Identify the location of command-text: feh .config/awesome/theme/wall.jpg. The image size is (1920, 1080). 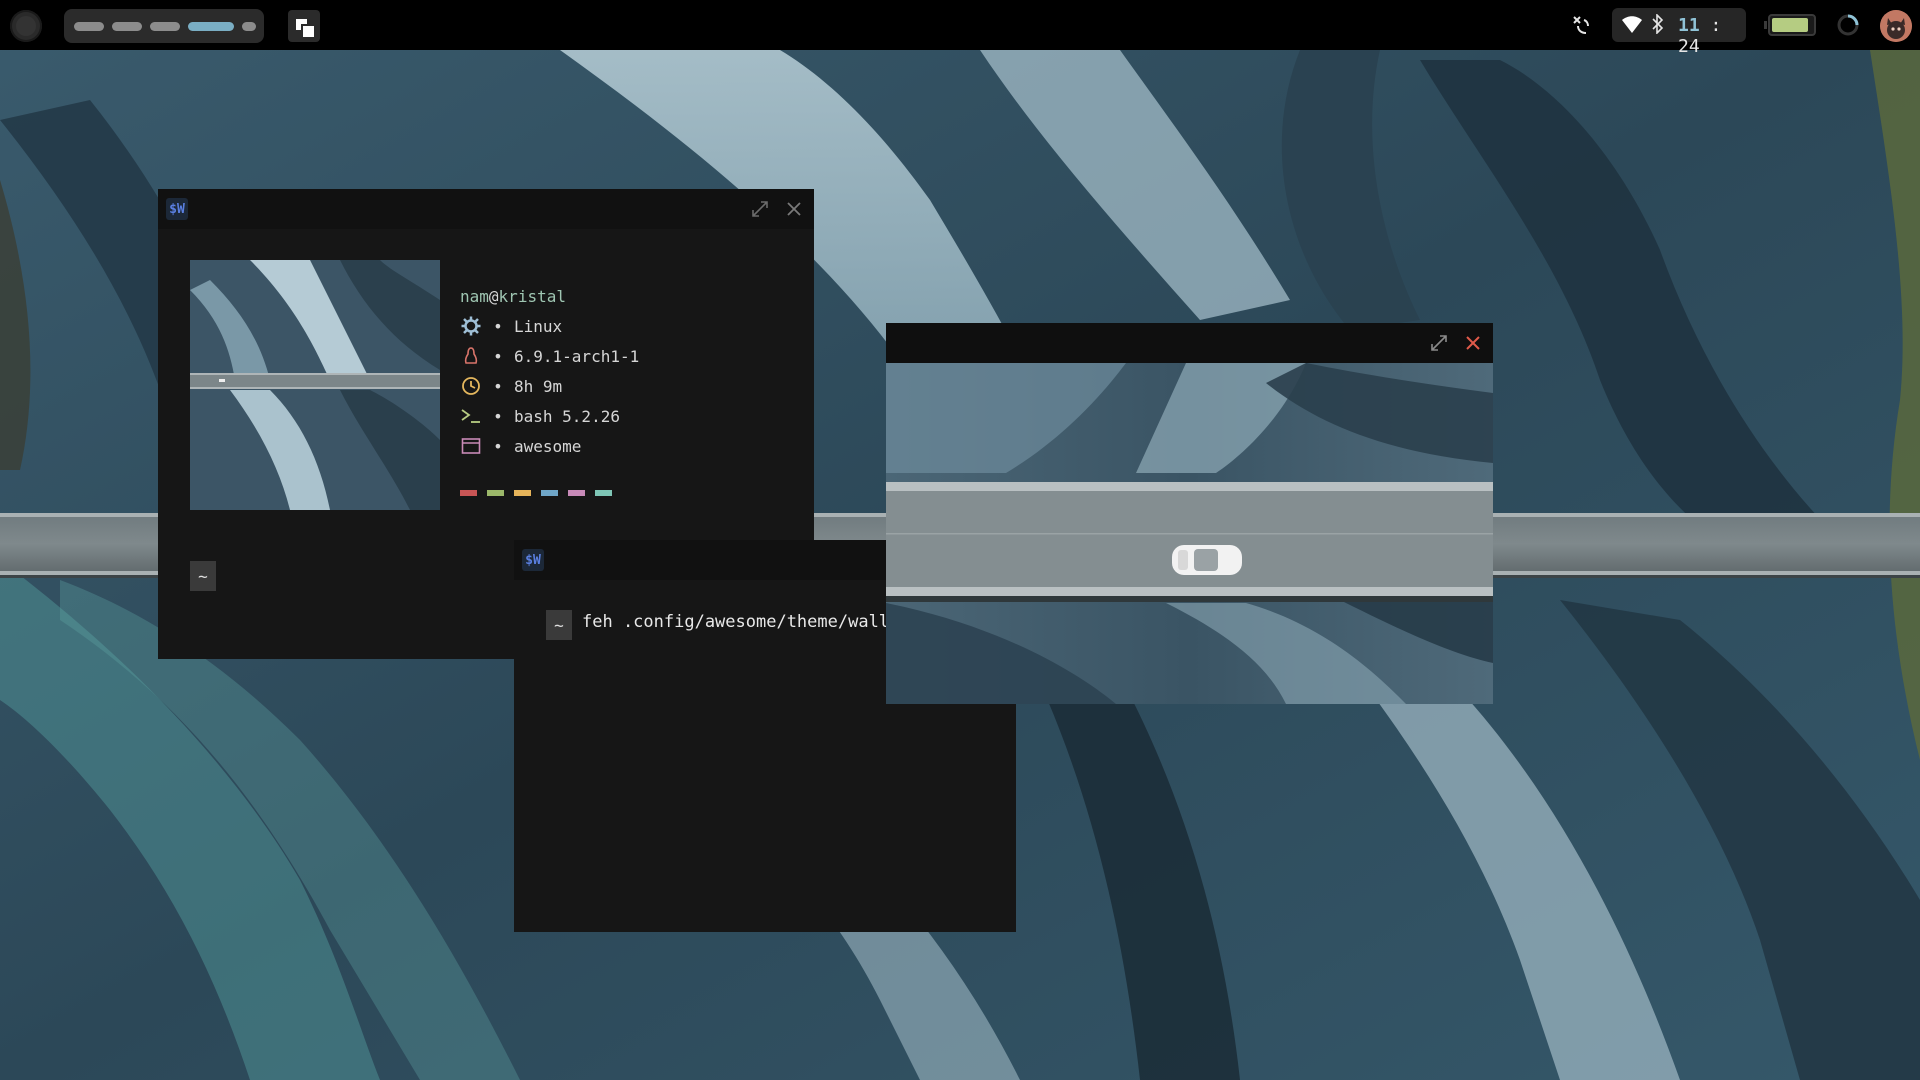
(756, 622).